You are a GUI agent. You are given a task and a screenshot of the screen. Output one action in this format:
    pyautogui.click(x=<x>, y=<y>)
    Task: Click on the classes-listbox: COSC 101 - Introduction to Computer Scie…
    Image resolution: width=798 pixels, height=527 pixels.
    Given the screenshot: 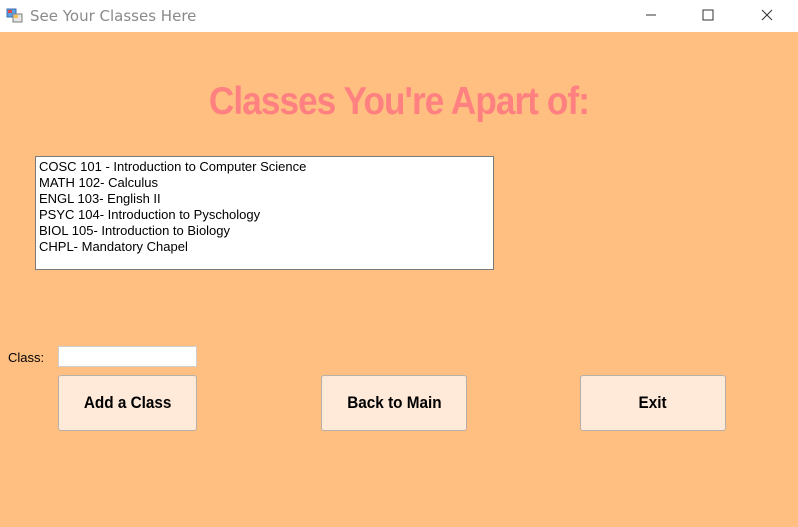 What is the action you would take?
    pyautogui.click(x=264, y=213)
    